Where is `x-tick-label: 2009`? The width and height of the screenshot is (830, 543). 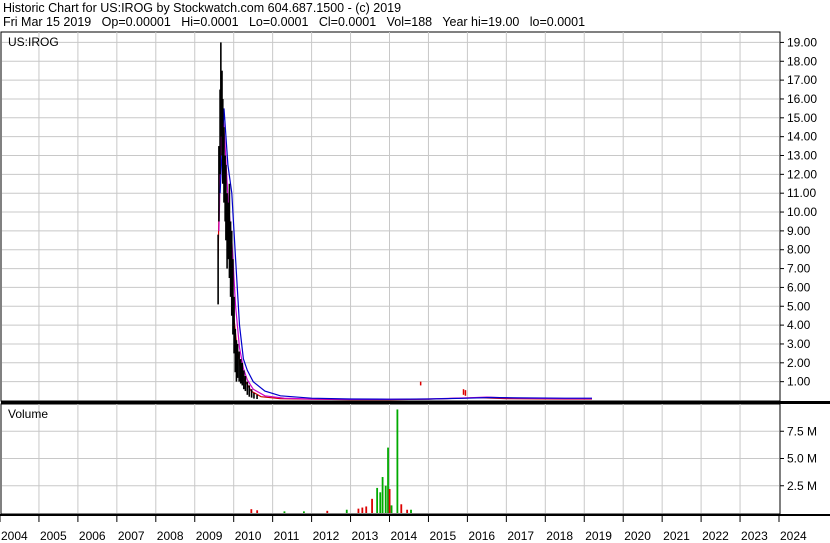 x-tick-label: 2009 is located at coordinates (209, 536).